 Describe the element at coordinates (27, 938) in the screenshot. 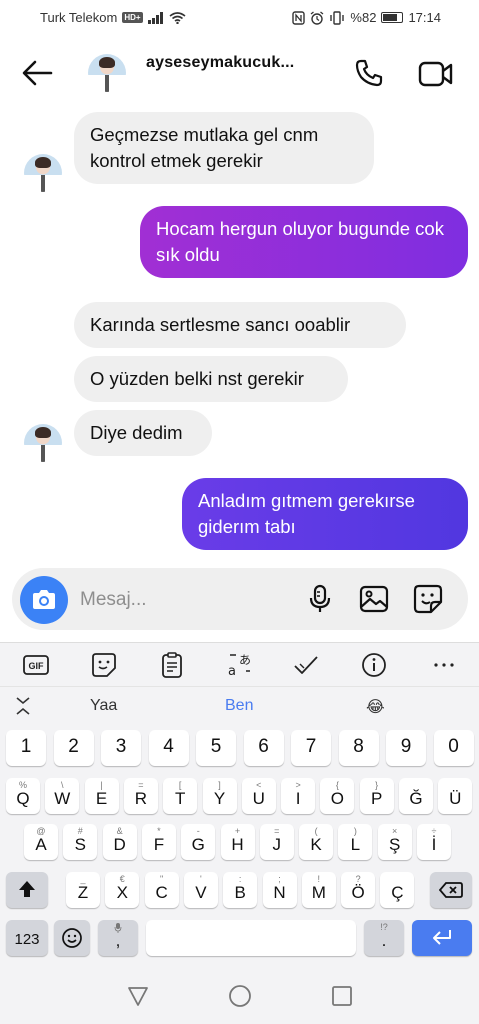

I see `numbers-key: 123` at that location.